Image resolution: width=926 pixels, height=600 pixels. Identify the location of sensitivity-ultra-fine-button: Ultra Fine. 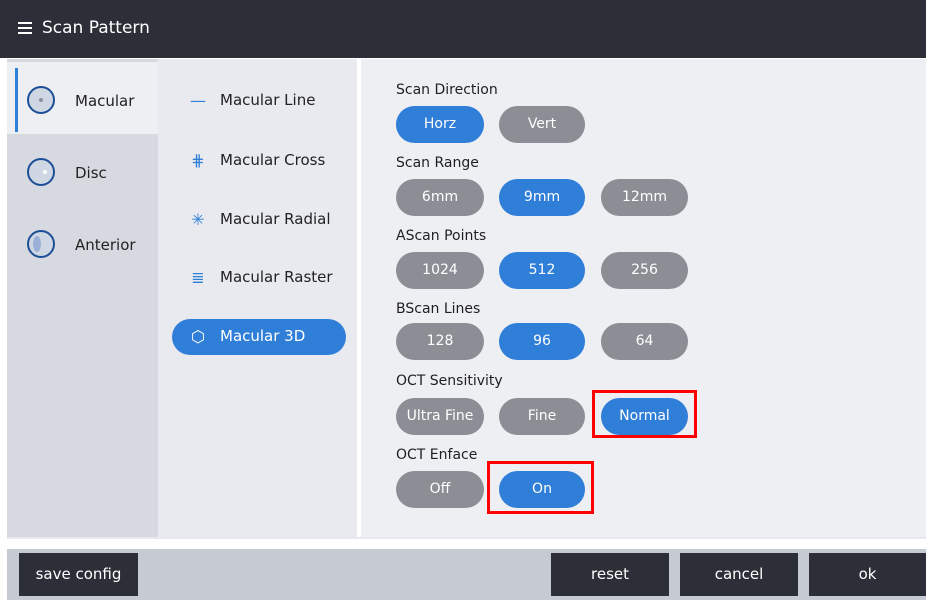
(440, 416).